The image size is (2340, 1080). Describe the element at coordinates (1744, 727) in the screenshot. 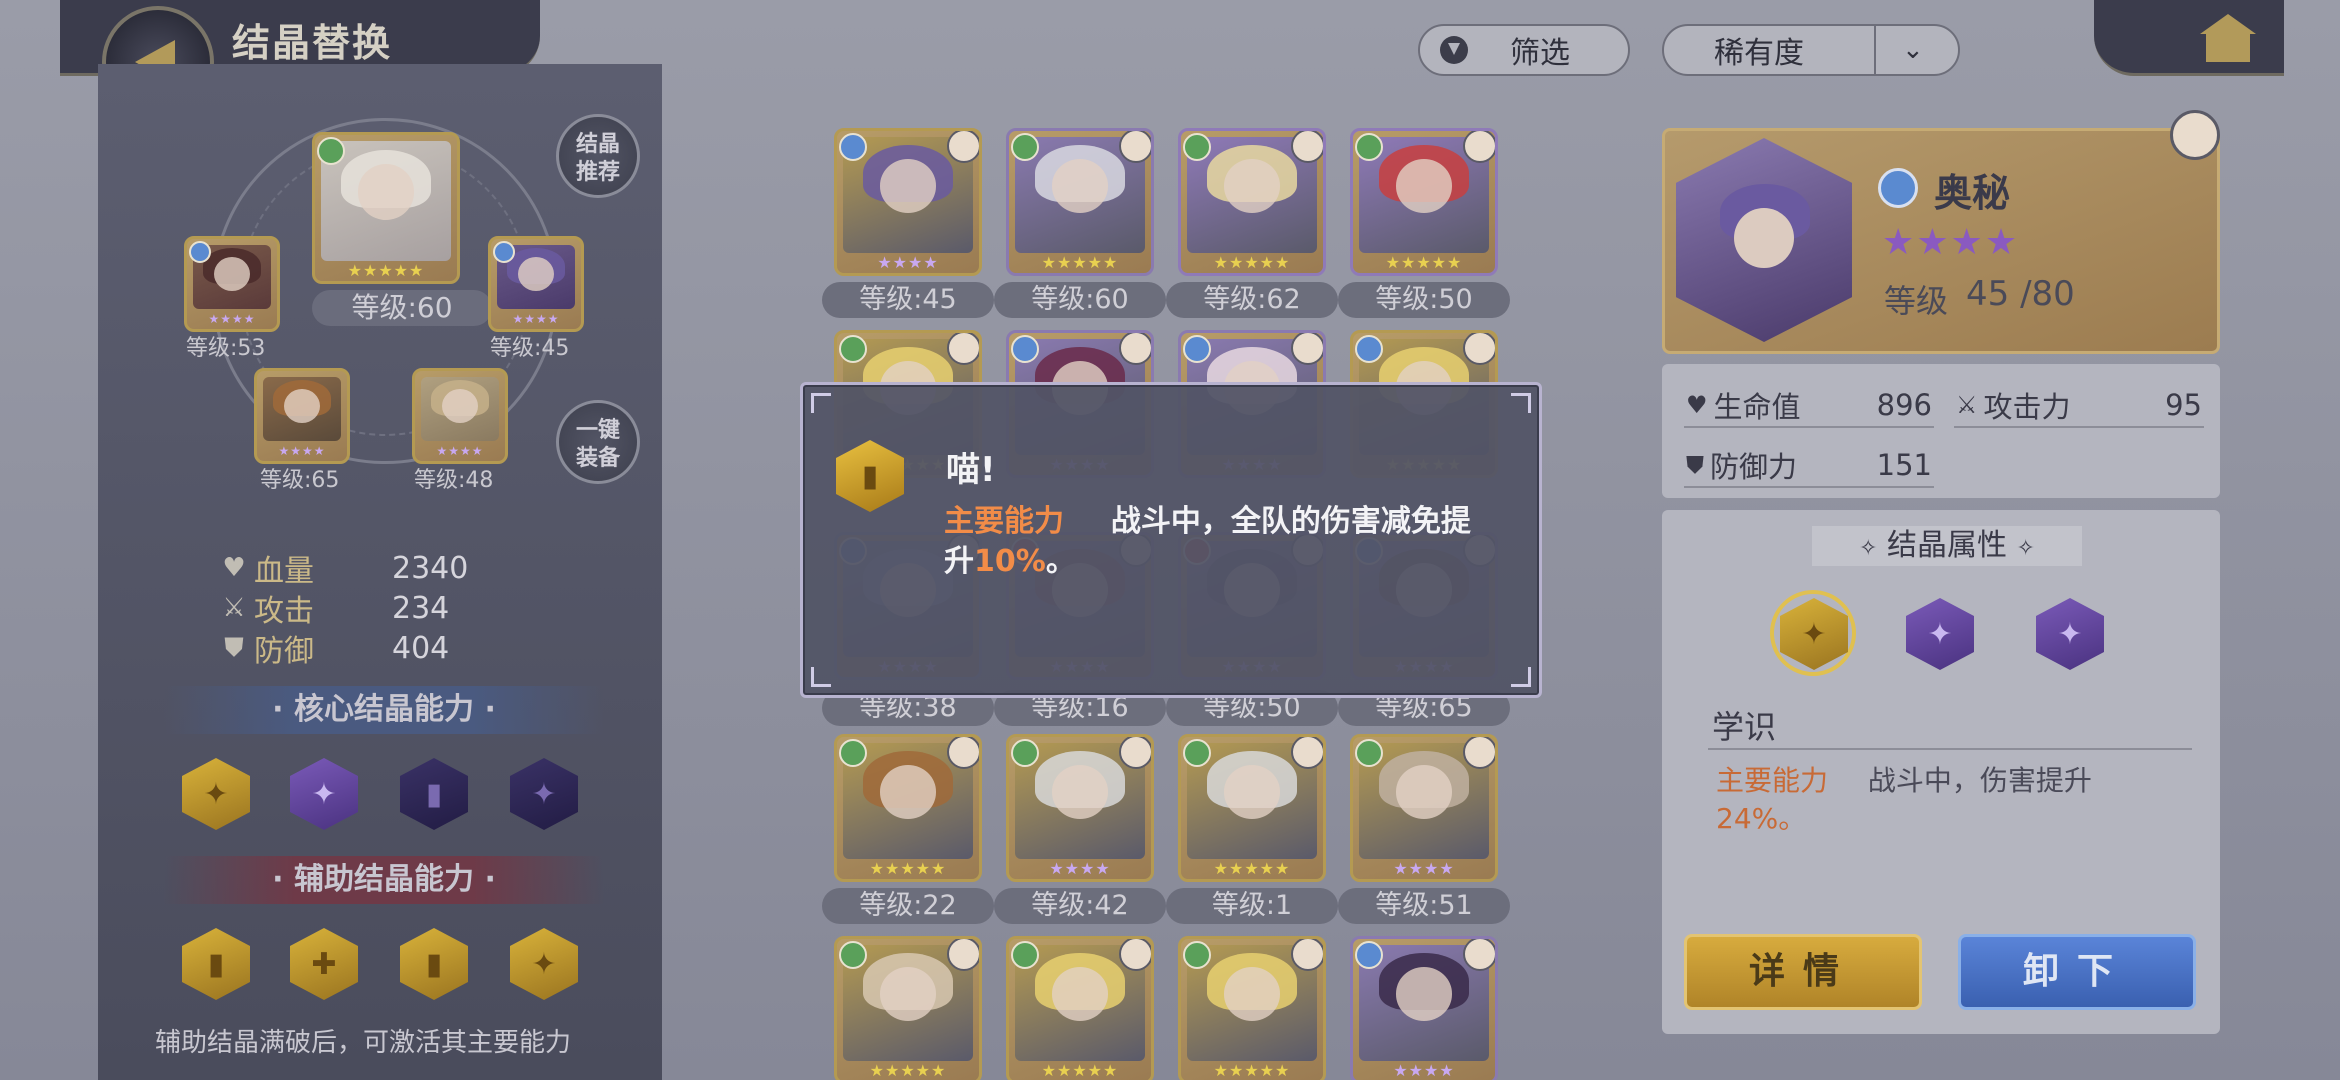

I see `skill-name: 学识` at that location.